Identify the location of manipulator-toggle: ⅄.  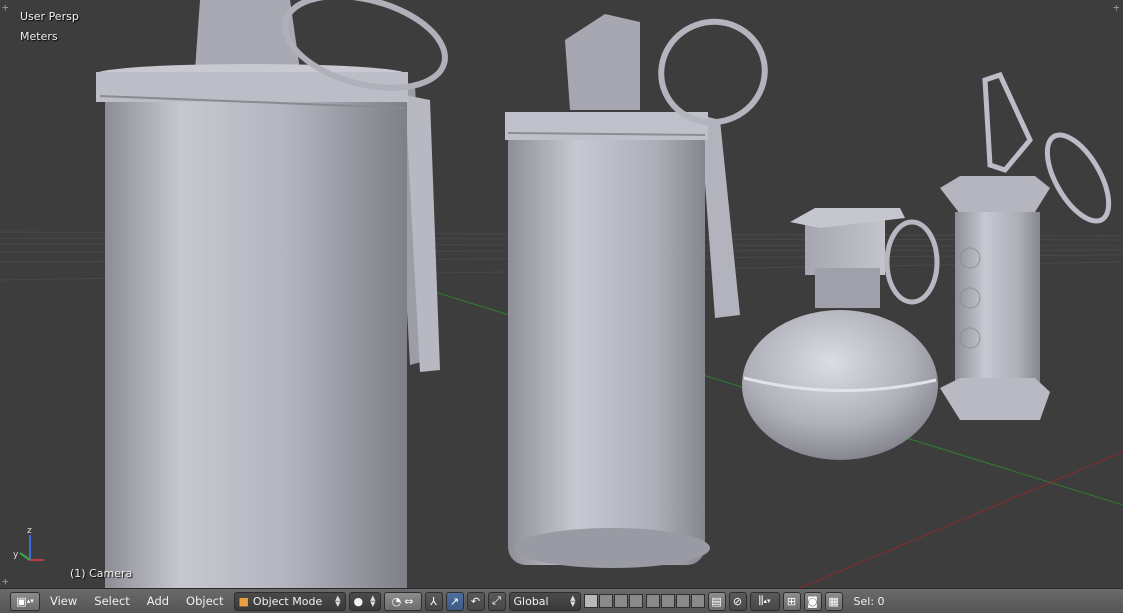
(433, 601).